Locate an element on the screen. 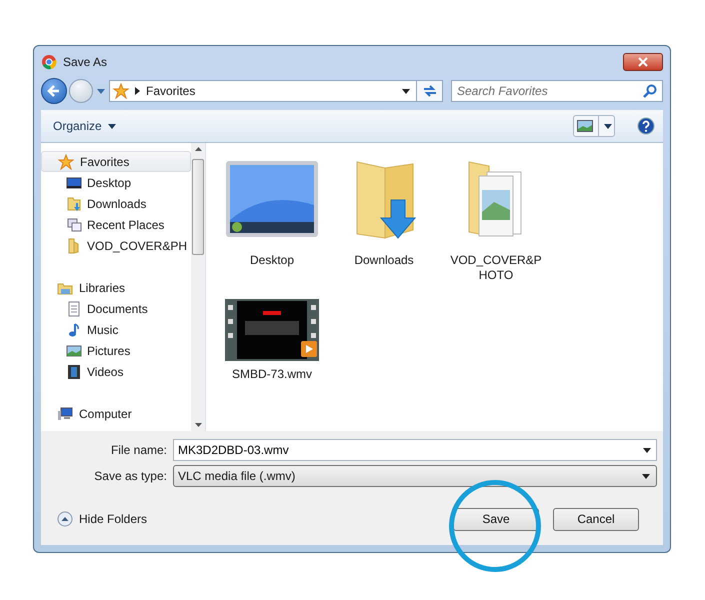 The image size is (705, 600). sidebar-item: Documents is located at coordinates (116, 308).